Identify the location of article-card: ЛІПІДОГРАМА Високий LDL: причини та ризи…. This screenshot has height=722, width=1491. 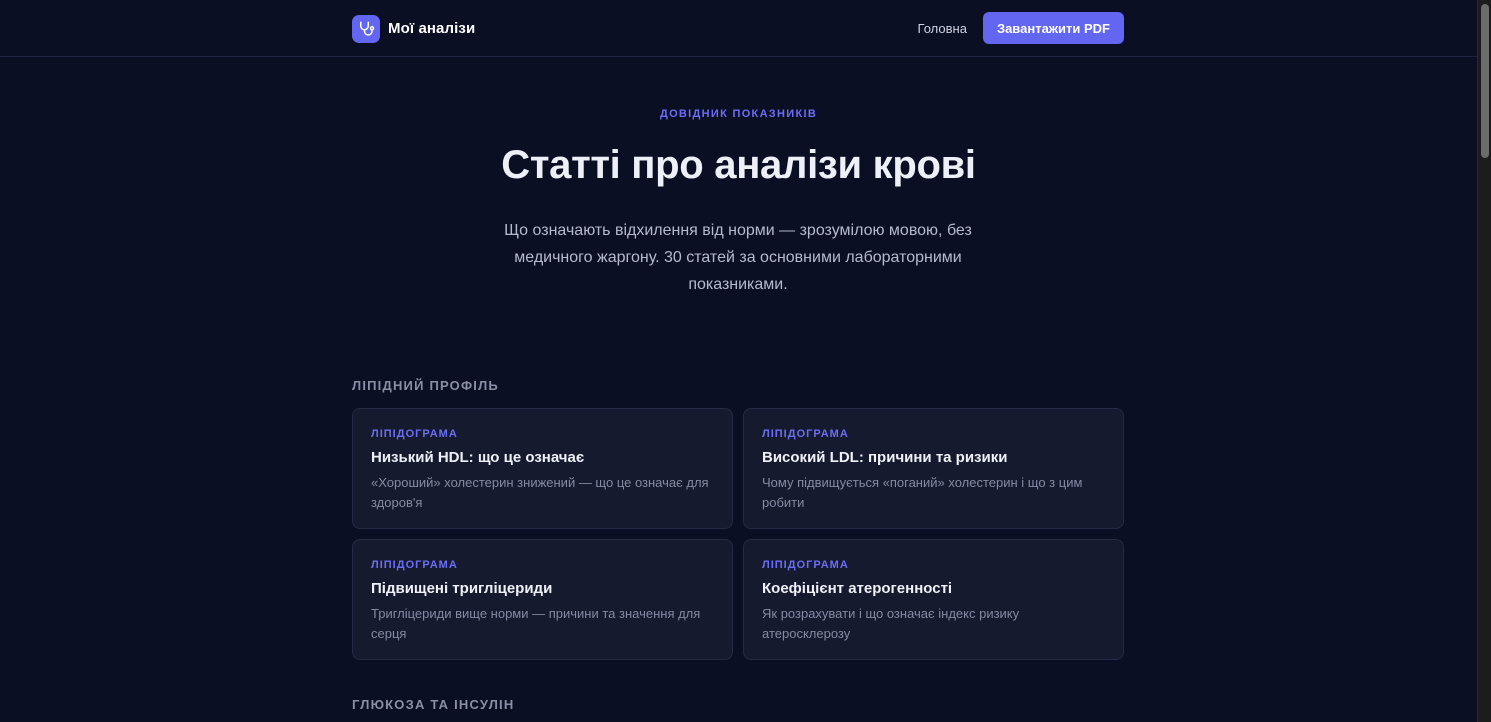
(933, 468).